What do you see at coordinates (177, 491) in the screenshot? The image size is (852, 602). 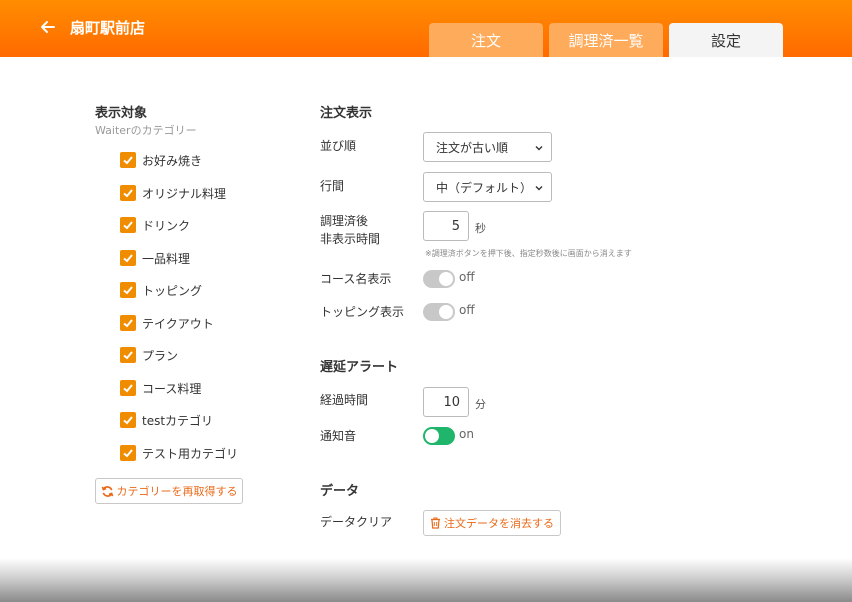 I see `refetch-categories-label: カテゴリーを再取得する` at bounding box center [177, 491].